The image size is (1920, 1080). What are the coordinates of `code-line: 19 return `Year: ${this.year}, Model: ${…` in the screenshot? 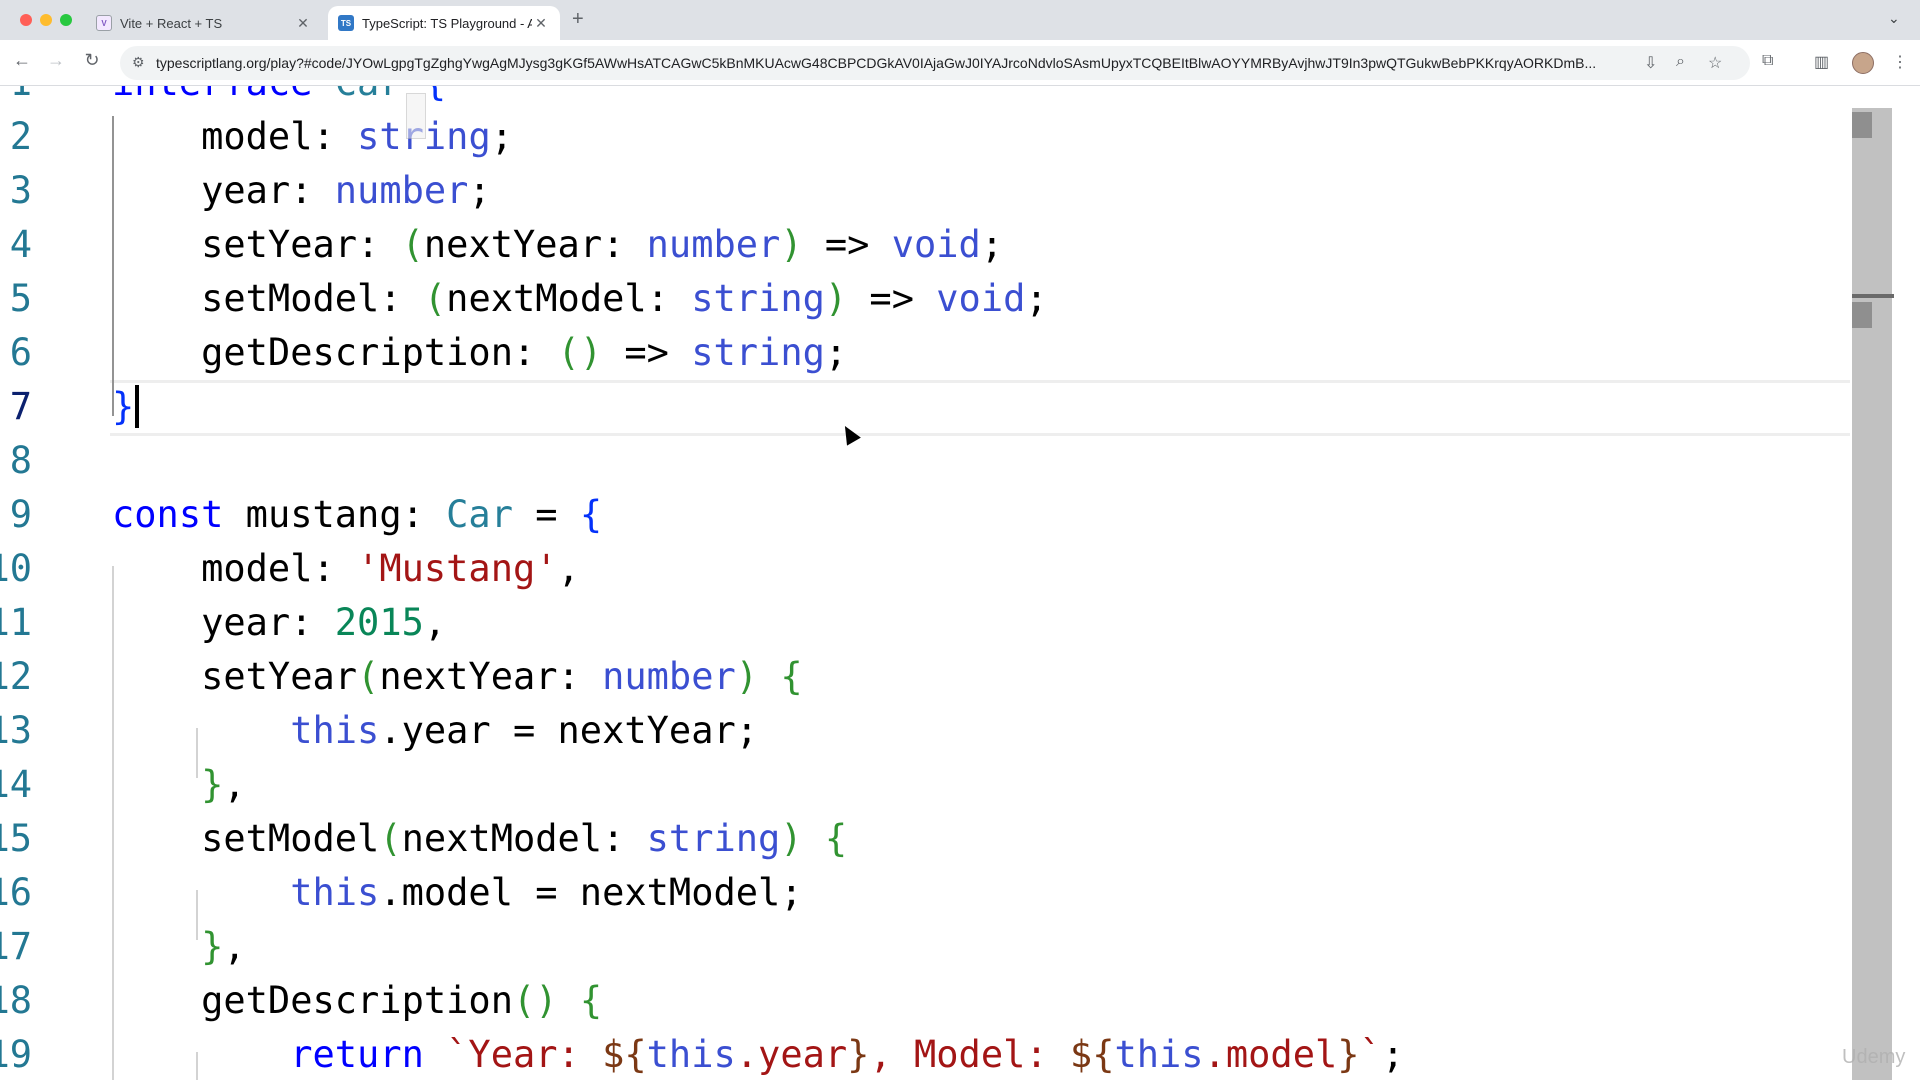 It's located at (940, 1054).